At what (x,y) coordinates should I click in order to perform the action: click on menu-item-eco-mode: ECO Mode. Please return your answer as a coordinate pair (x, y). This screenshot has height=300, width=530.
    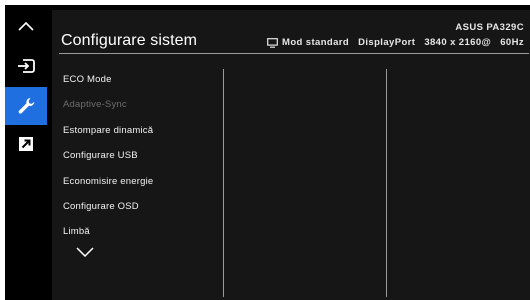
    Looking at the image, I should click on (87, 79).